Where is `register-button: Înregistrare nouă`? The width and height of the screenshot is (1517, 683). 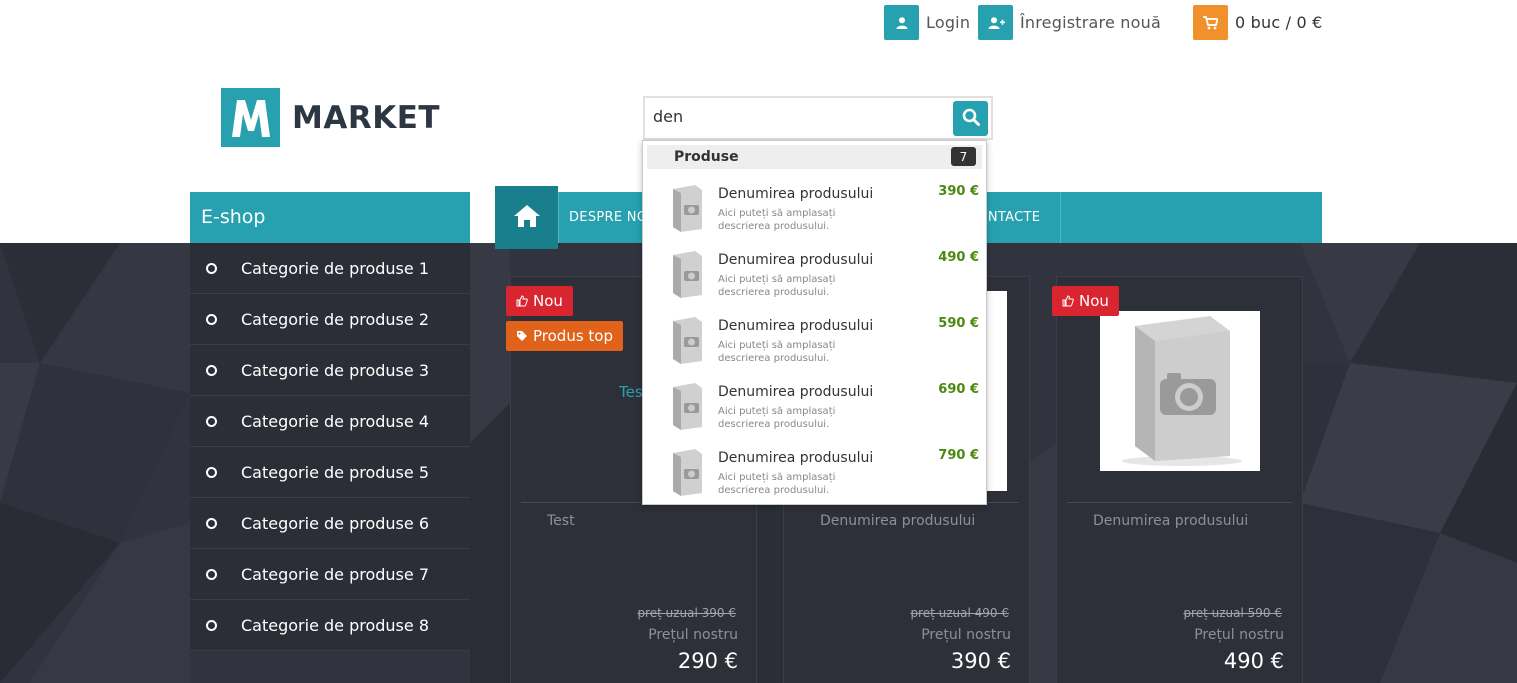 register-button: Înregistrare nouă is located at coordinates (1069, 22).